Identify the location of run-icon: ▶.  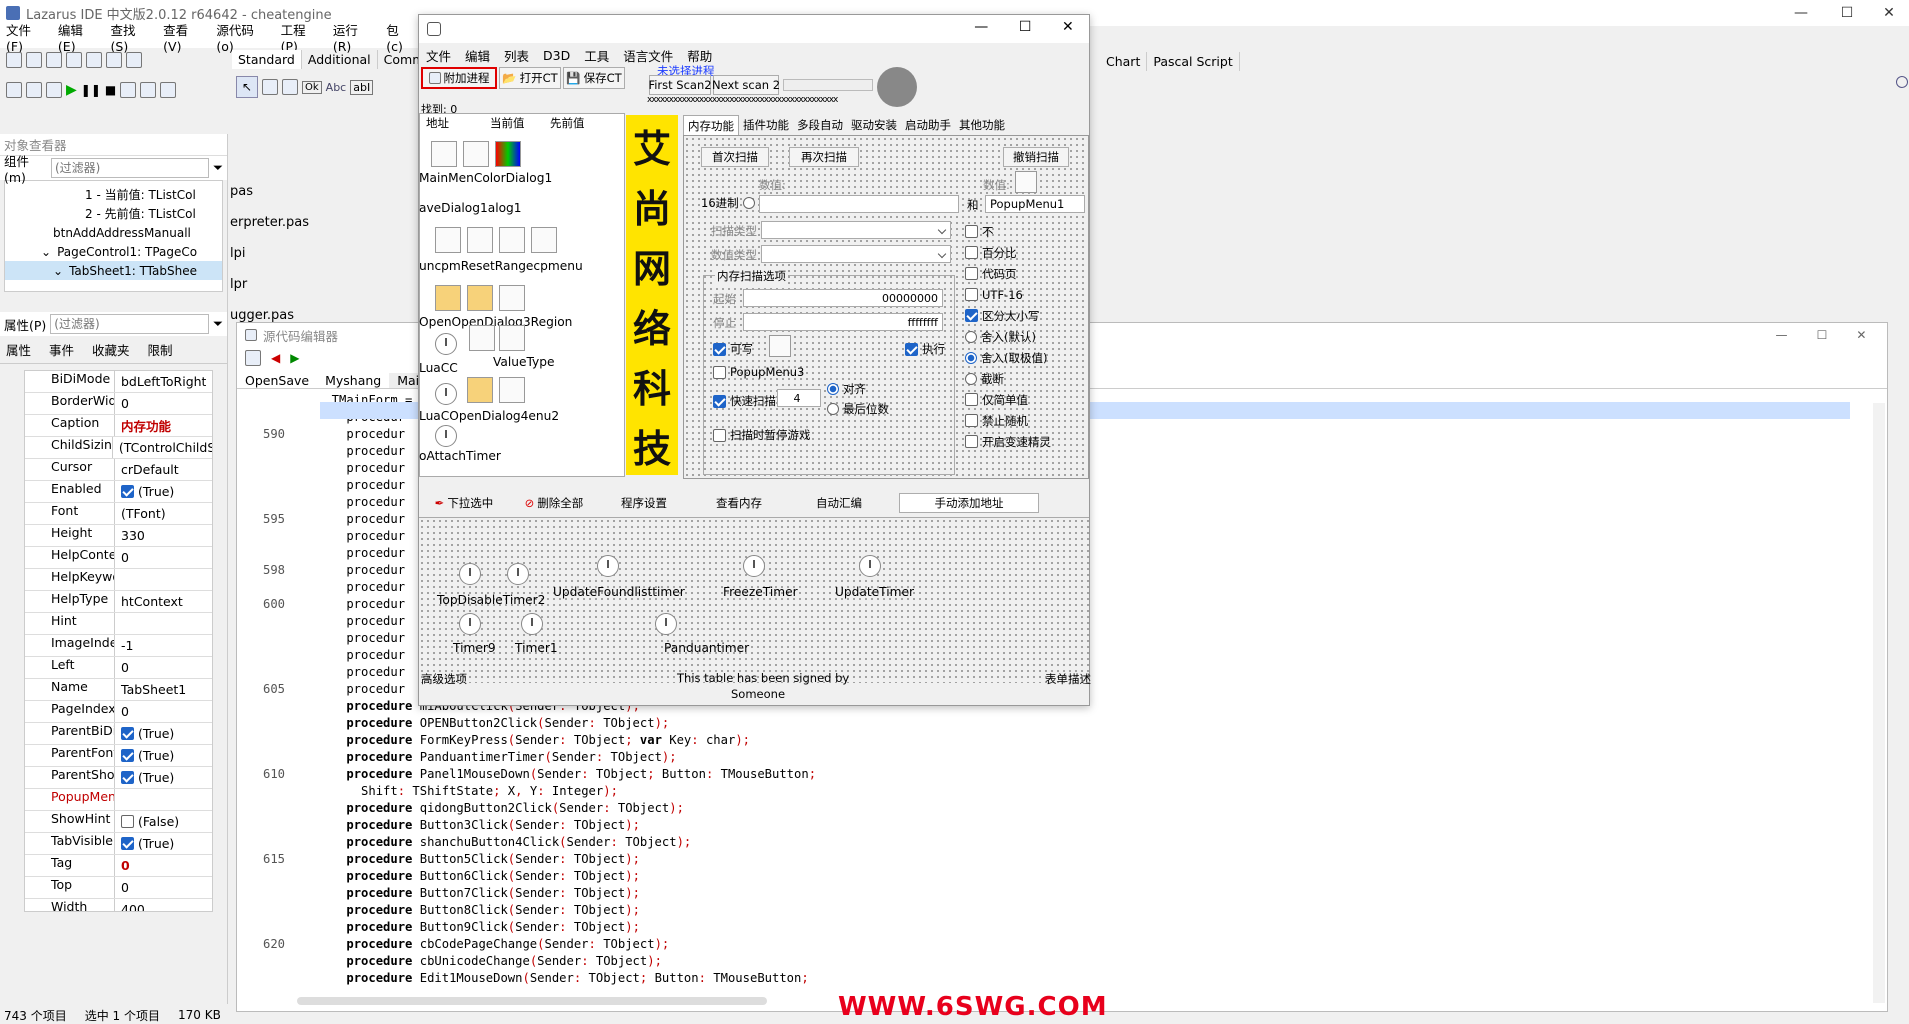
(71, 90).